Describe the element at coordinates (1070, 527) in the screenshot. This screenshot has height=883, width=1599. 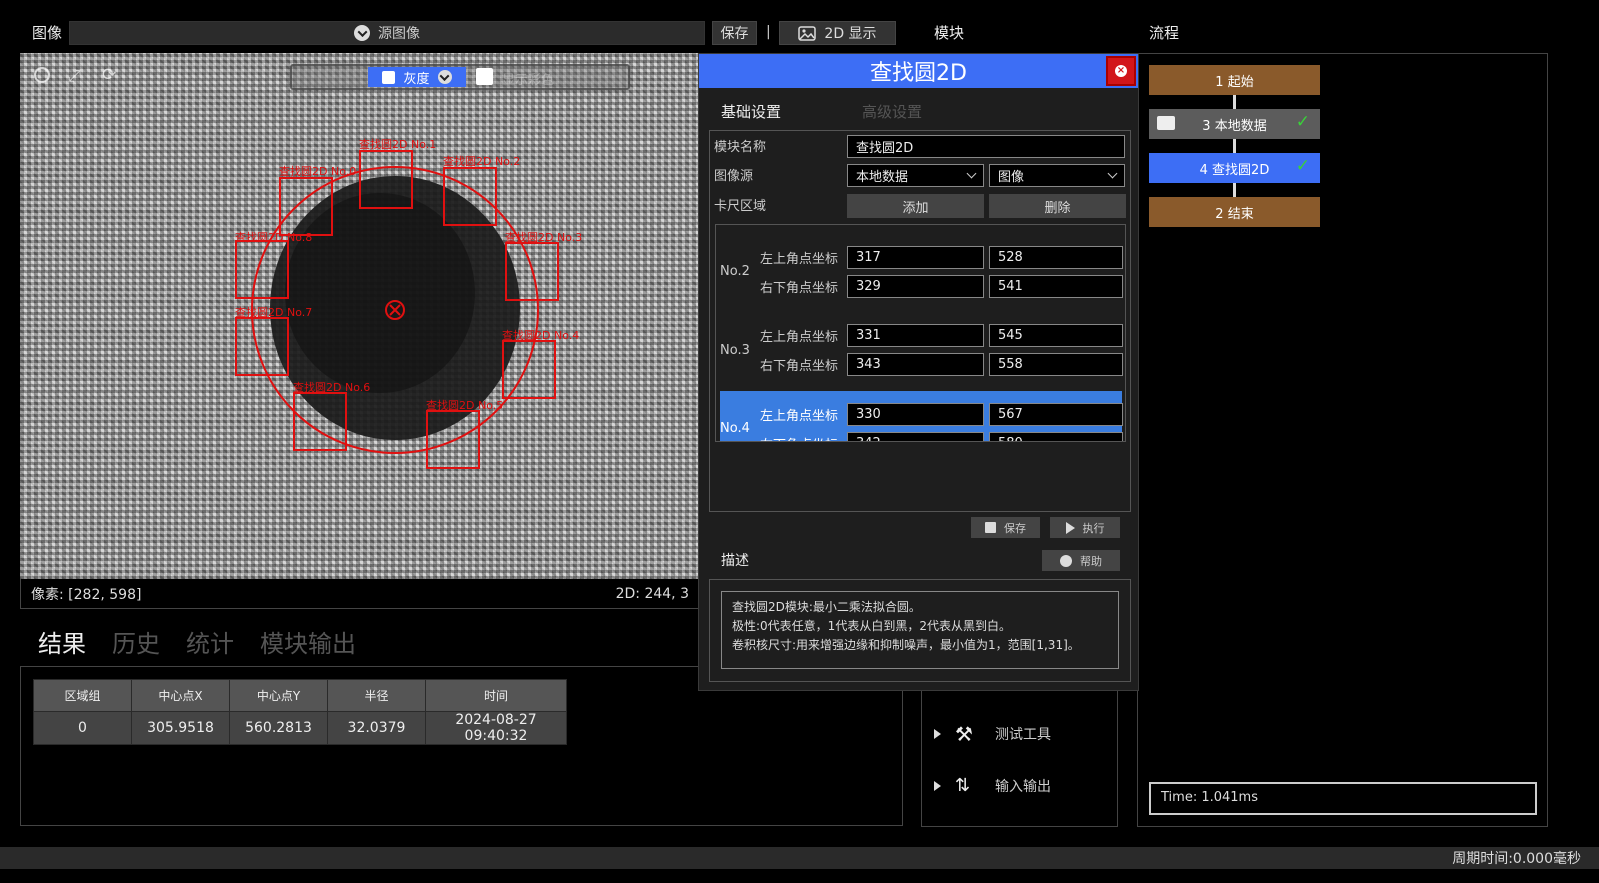
I see `play-icon` at that location.